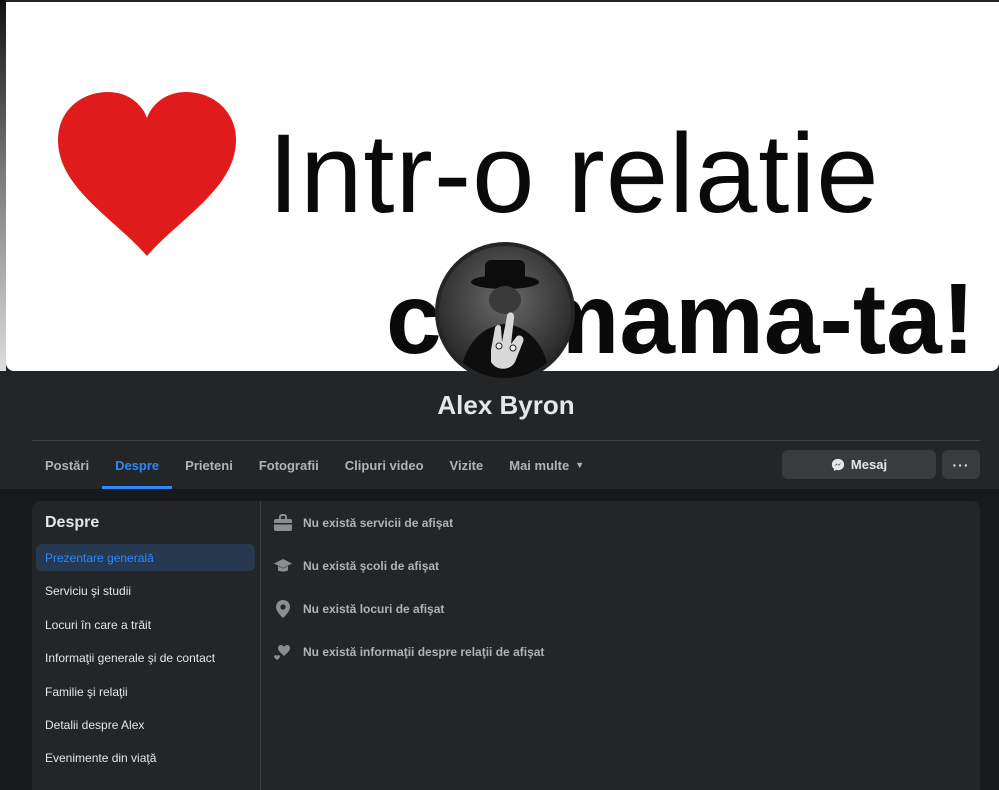 The image size is (999, 790). What do you see at coordinates (145, 724) in the screenshot?
I see `sidebar-item-details: Detalii despre Alex` at bounding box center [145, 724].